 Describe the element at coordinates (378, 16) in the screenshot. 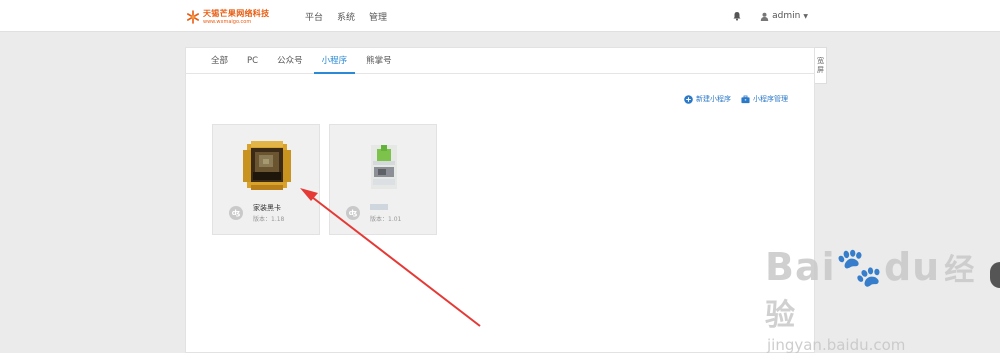

I see `nav-item-manage: 管理` at that location.